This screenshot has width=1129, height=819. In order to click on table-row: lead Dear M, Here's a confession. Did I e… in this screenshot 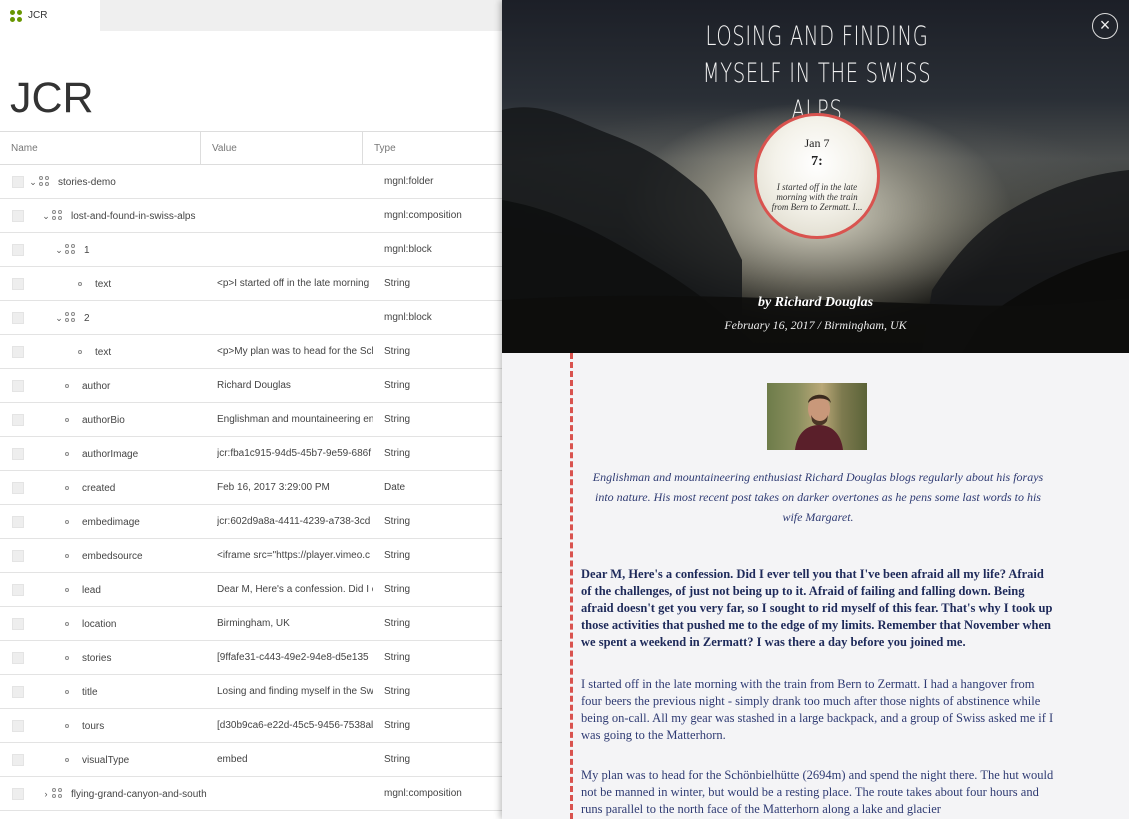, I will do `click(251, 590)`.